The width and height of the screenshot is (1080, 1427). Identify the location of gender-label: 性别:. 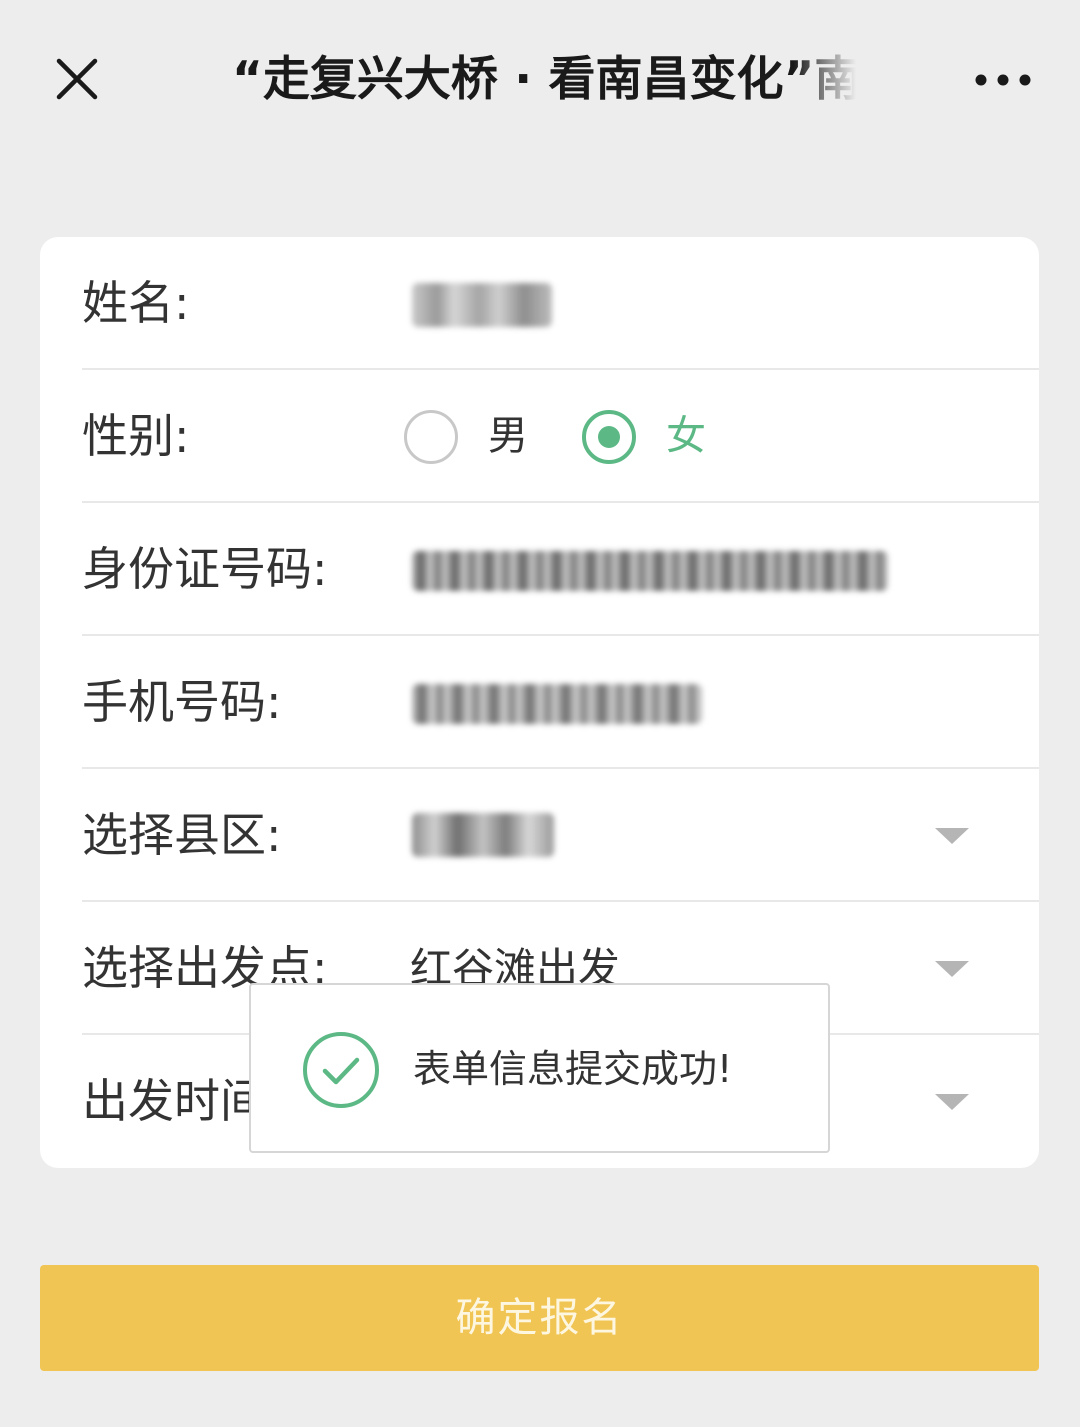
(136, 436).